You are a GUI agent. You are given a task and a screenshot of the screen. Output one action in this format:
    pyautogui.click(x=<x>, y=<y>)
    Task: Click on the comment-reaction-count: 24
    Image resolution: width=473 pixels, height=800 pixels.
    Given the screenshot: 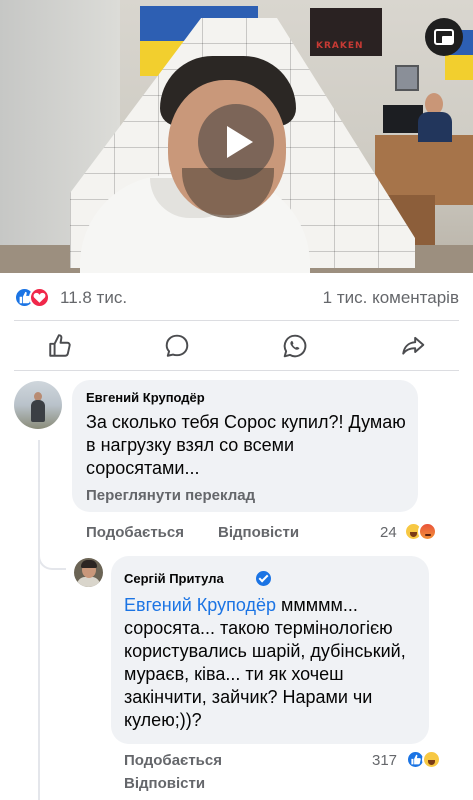 What is the action you would take?
    pyautogui.click(x=388, y=532)
    